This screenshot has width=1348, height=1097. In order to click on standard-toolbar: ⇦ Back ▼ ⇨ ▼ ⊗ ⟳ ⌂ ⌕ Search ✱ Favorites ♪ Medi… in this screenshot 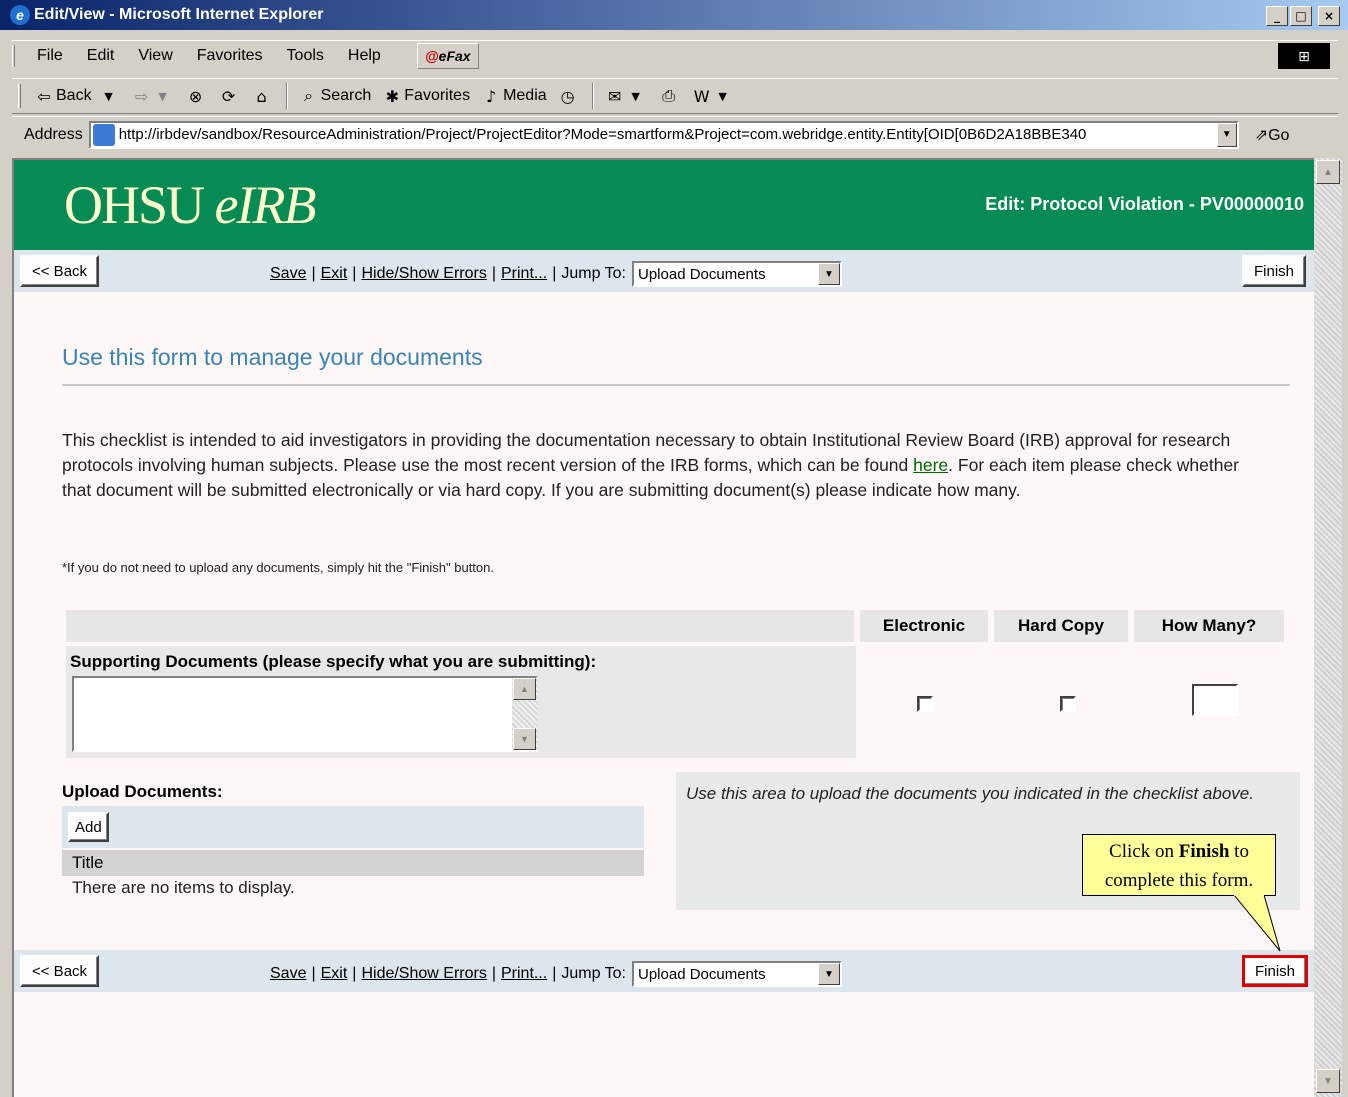, I will do `click(675, 96)`.